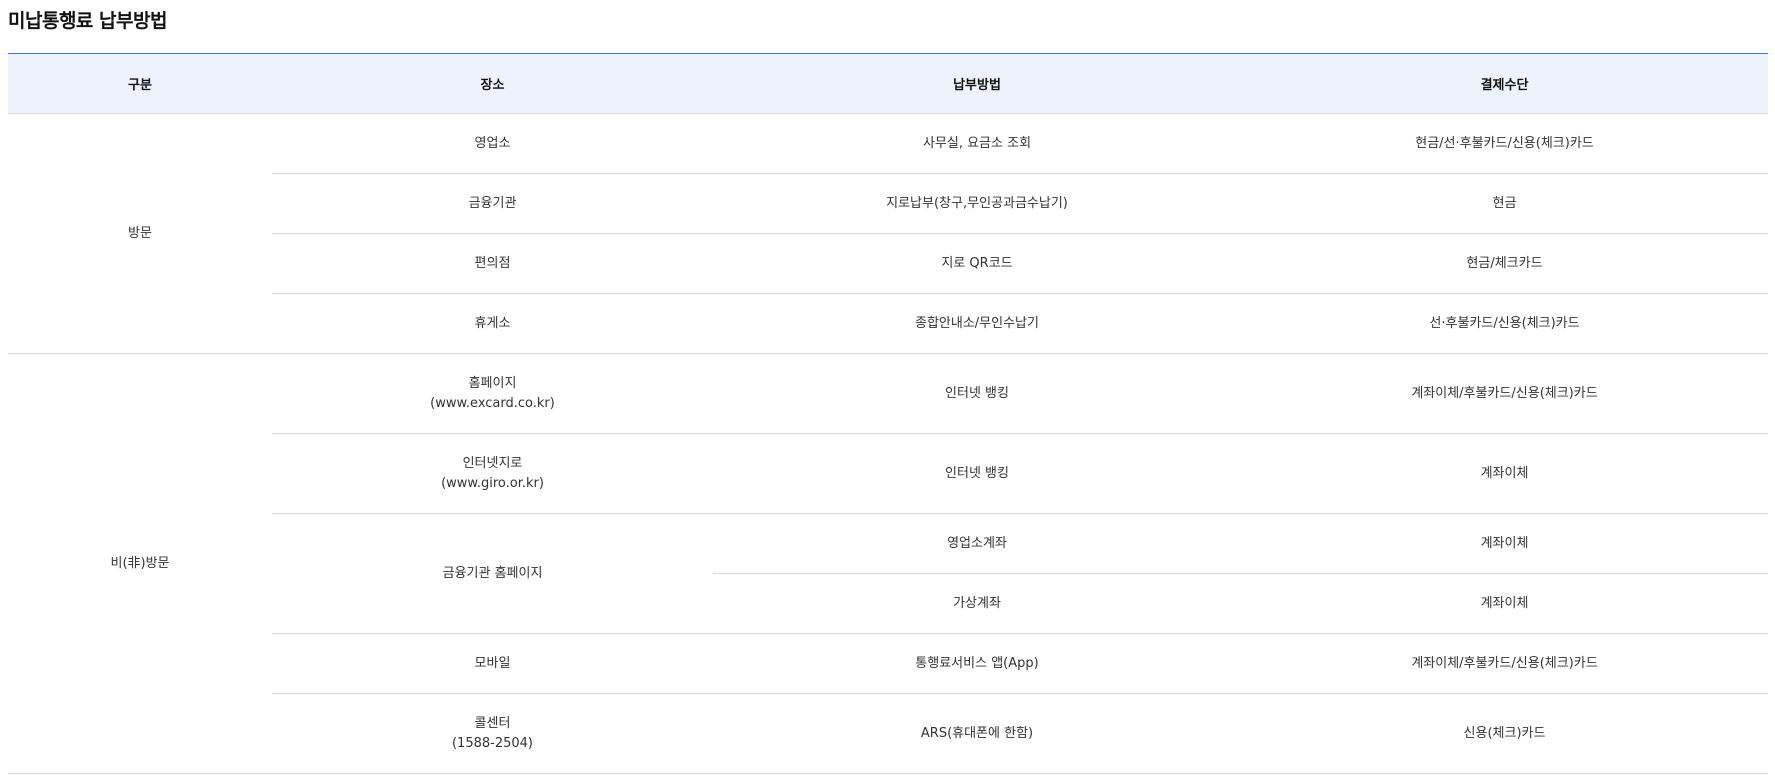 This screenshot has height=777, width=1775. I want to click on cell-method: 지로 QR코드, so click(977, 263).